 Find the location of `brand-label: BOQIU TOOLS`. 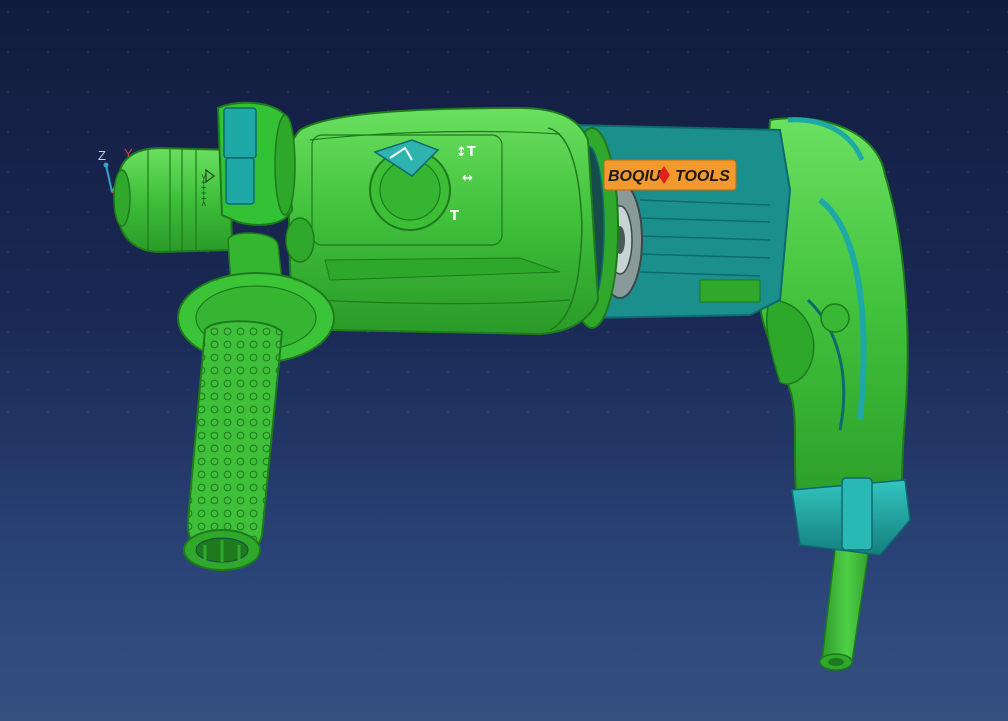

brand-label: BOQIU TOOLS is located at coordinates (670, 175).